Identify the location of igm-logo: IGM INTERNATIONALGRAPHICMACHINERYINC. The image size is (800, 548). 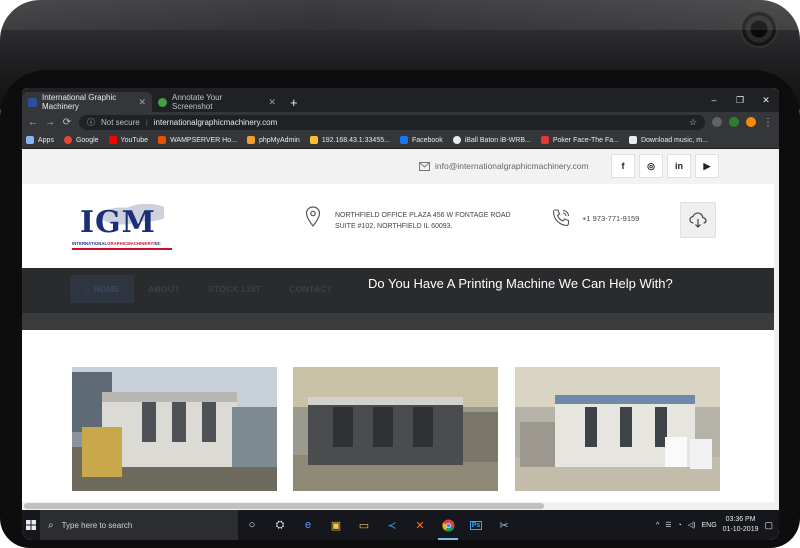
(122, 226).